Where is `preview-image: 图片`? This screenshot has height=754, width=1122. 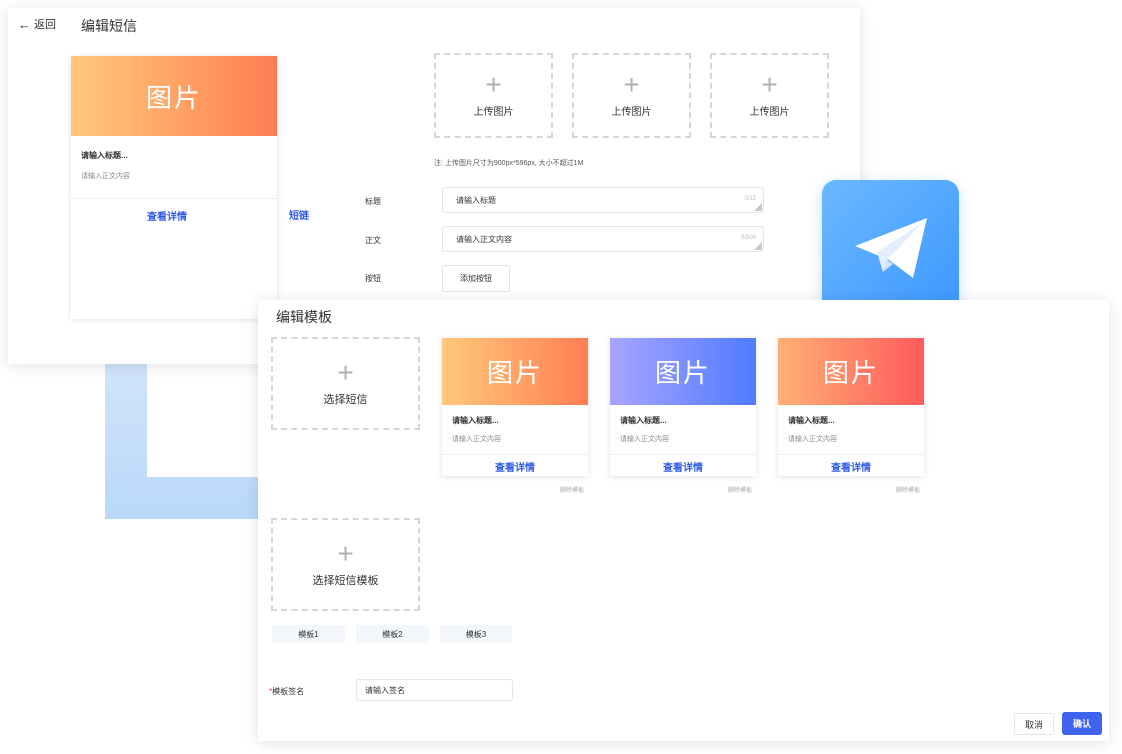 preview-image: 图片 is located at coordinates (174, 96).